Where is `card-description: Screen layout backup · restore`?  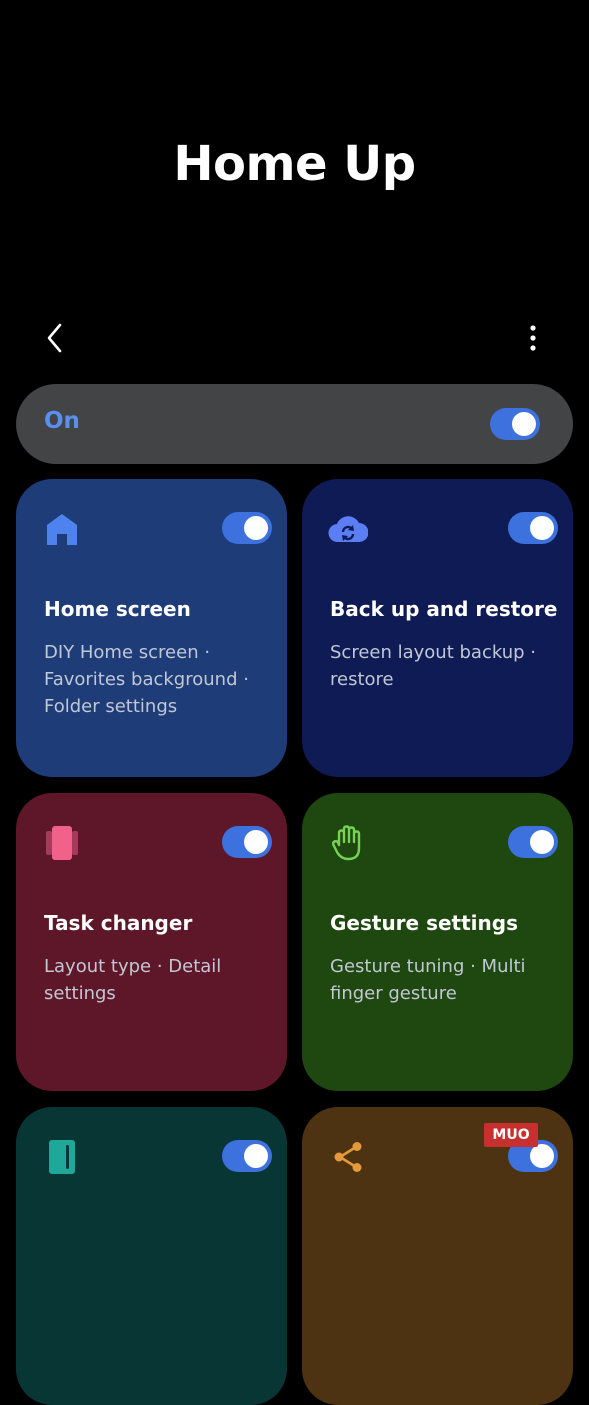 card-description: Screen layout backup · restore is located at coordinates (433, 666).